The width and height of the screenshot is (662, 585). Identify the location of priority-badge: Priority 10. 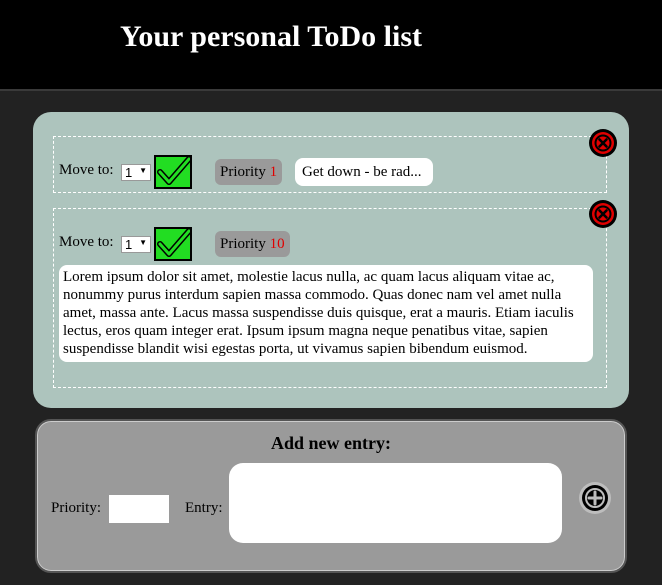
(252, 244).